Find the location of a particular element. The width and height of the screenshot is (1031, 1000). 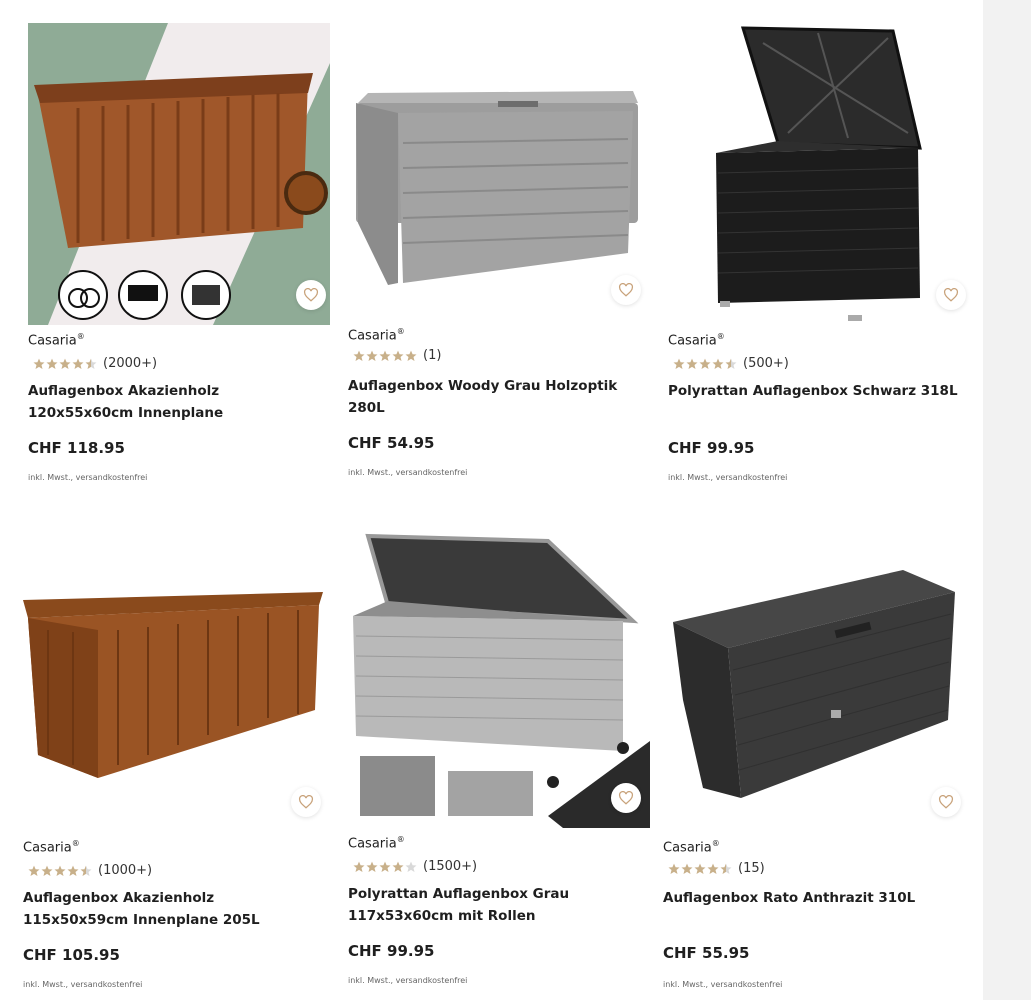

product-price: CHF 55.95 is located at coordinates (706, 953).